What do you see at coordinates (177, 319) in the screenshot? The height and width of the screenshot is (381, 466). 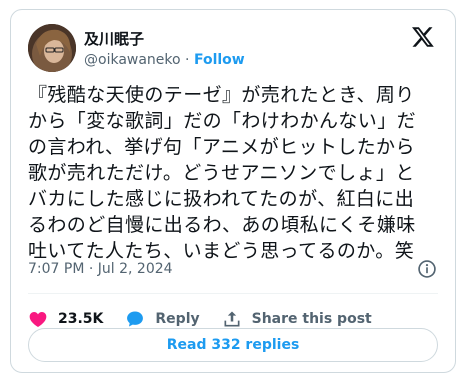 I see `reply-label: Reply` at bounding box center [177, 319].